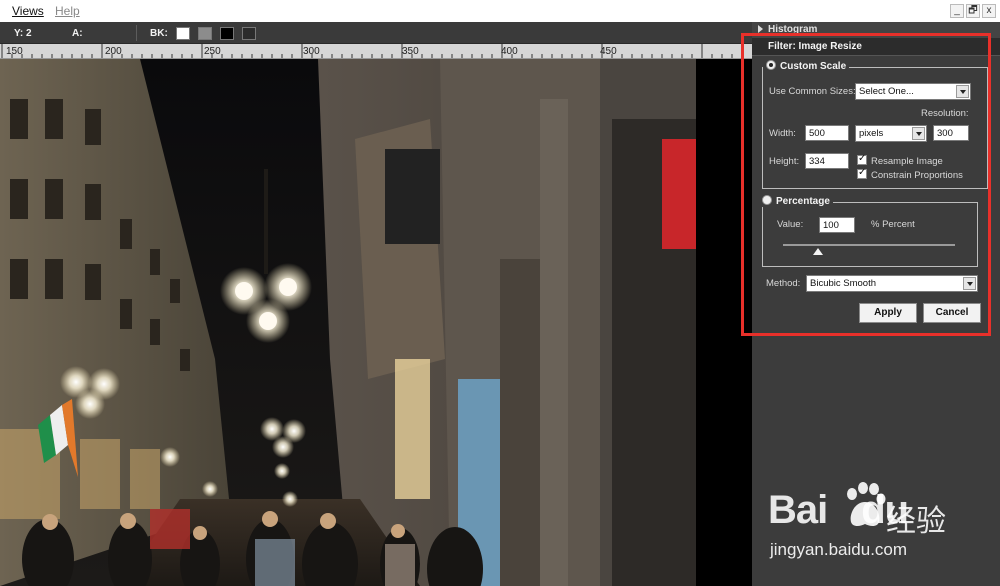  I want to click on percentage-option: Percentage, so click(796, 201).